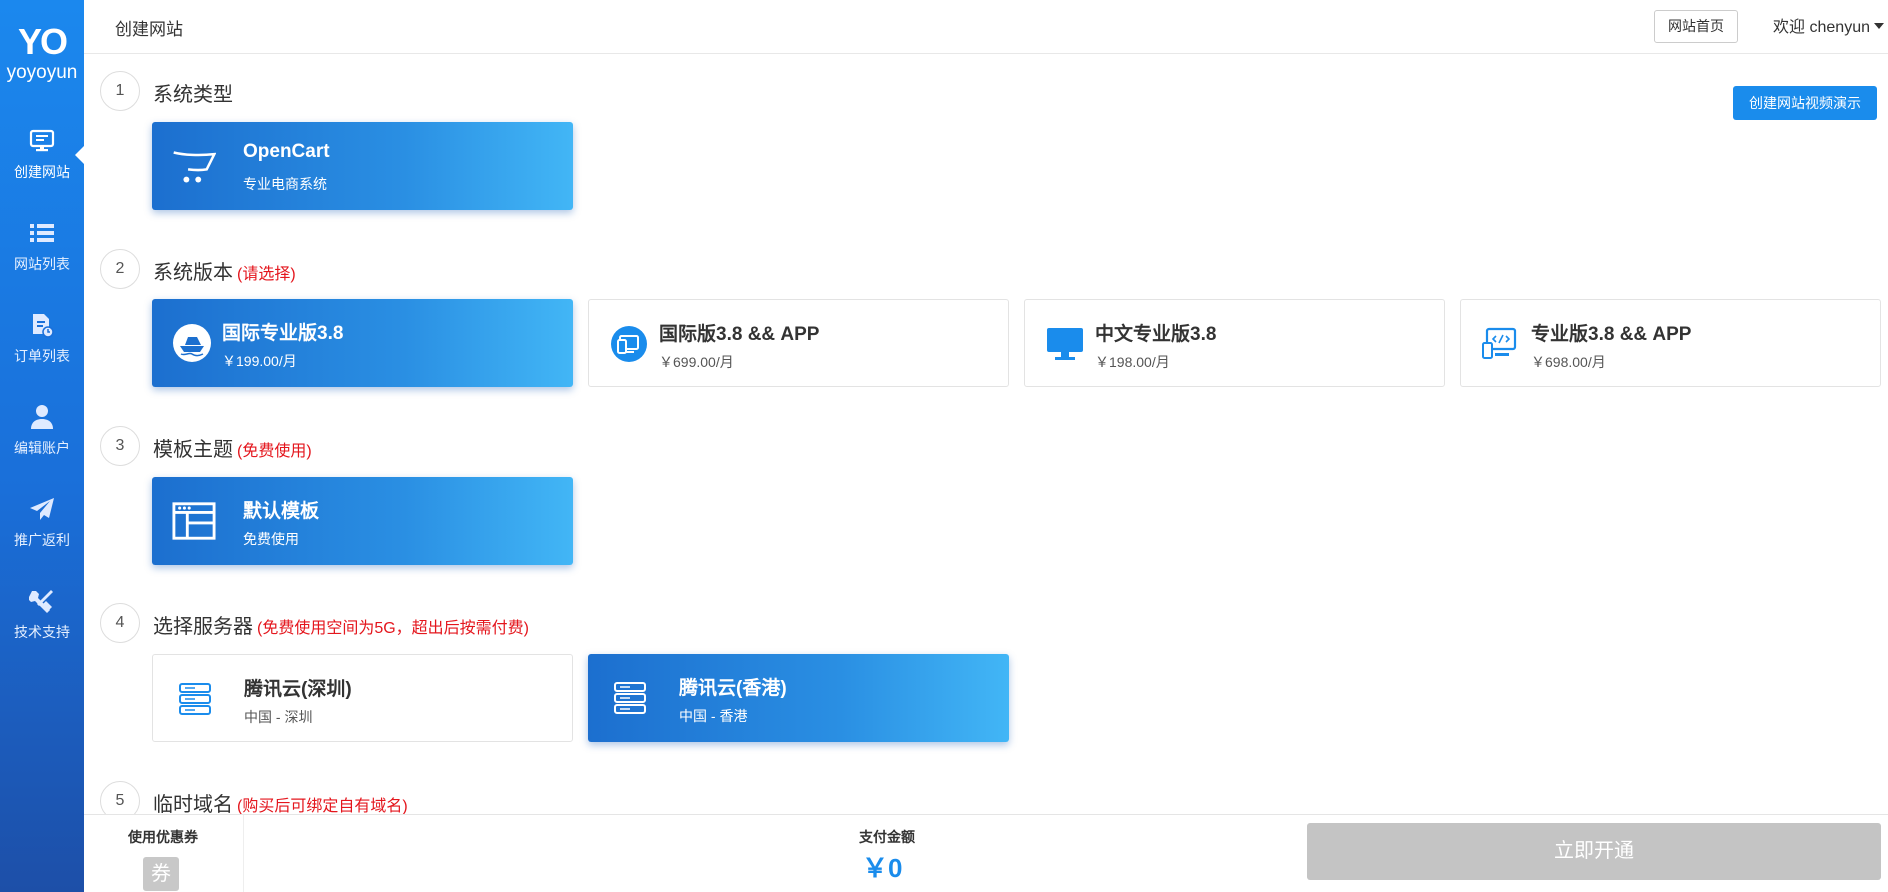 The width and height of the screenshot is (1888, 892). Describe the element at coordinates (192, 343) in the screenshot. I see `ship-icon` at that location.